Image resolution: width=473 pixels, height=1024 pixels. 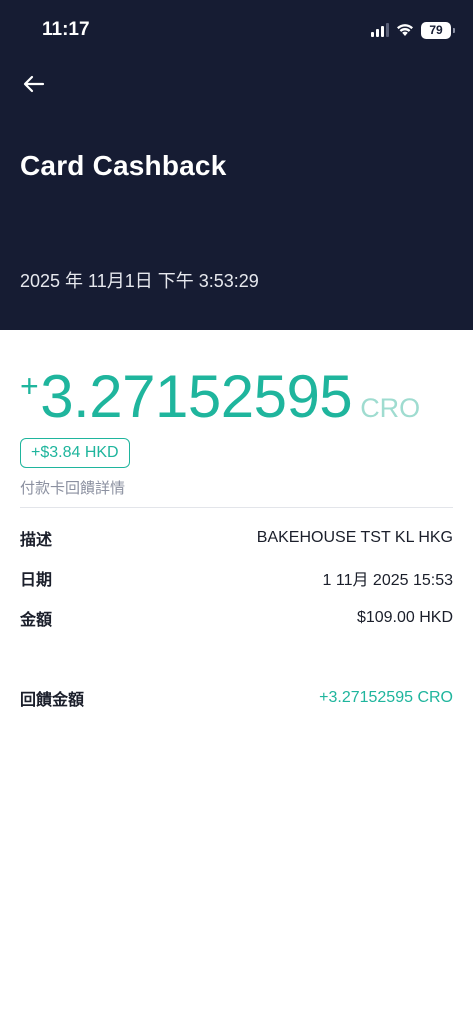 What do you see at coordinates (404, 617) in the screenshot?
I see `detail-value: $109.00 HKD` at bounding box center [404, 617].